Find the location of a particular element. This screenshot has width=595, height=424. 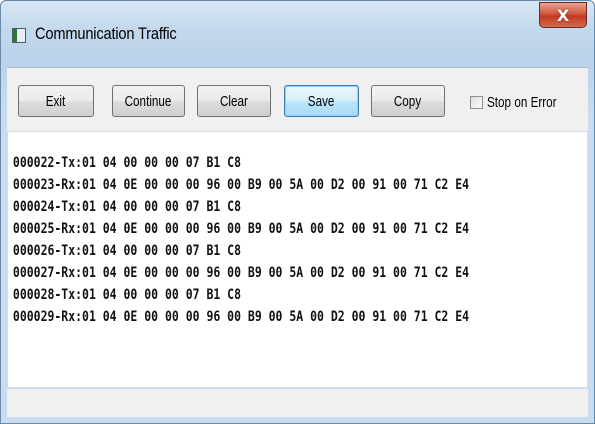

title-bar: Communication Traffic X is located at coordinates (297, 30).